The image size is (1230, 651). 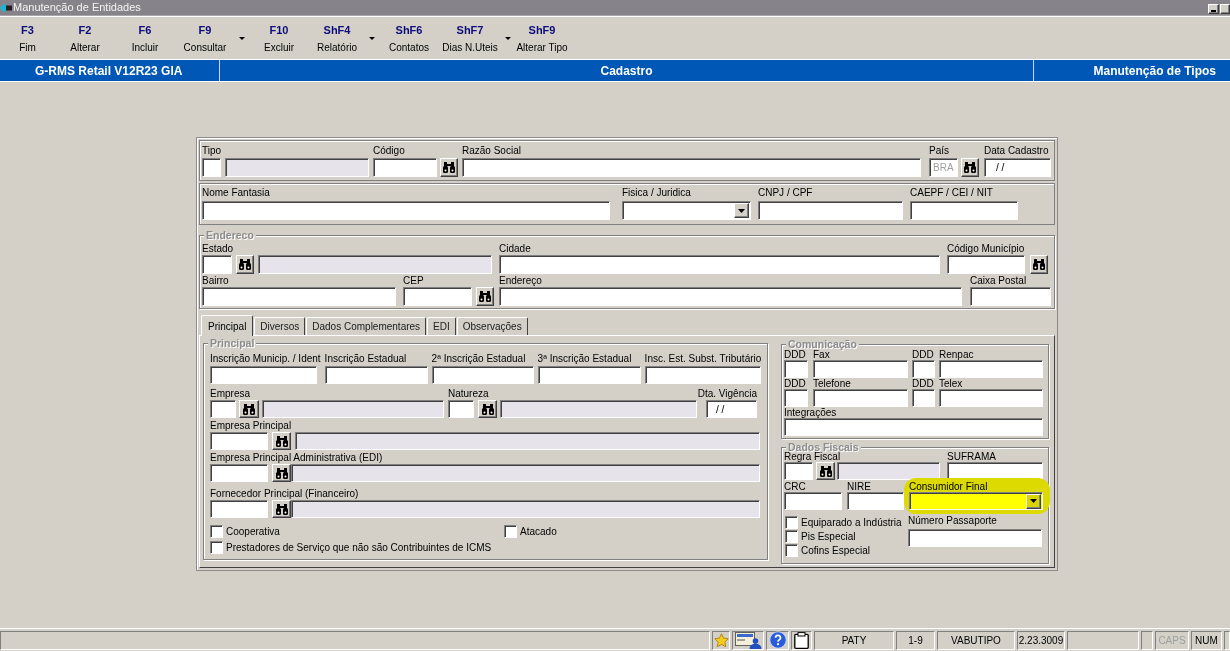 I want to click on field-label: Fornecedor Principal (Financeiro), so click(x=285, y=493).